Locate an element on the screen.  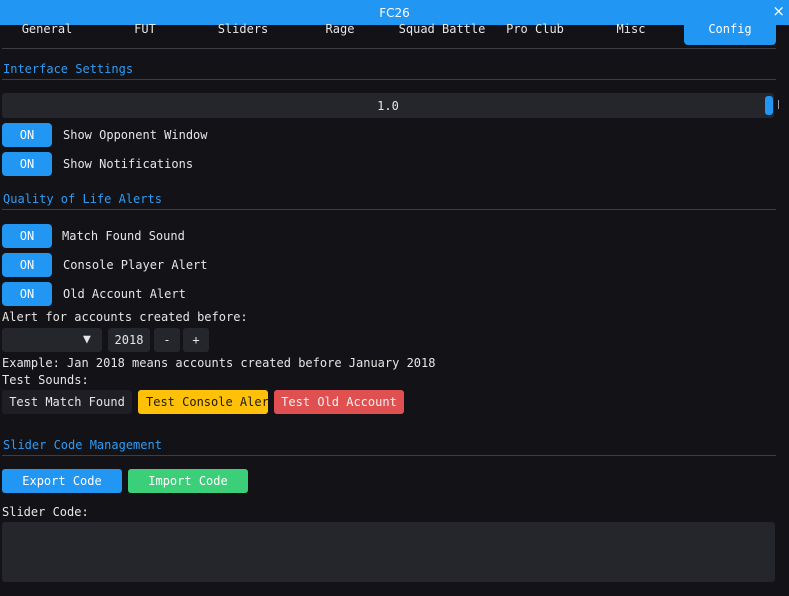
label-show-notifications: Show Notifications is located at coordinates (128, 164).